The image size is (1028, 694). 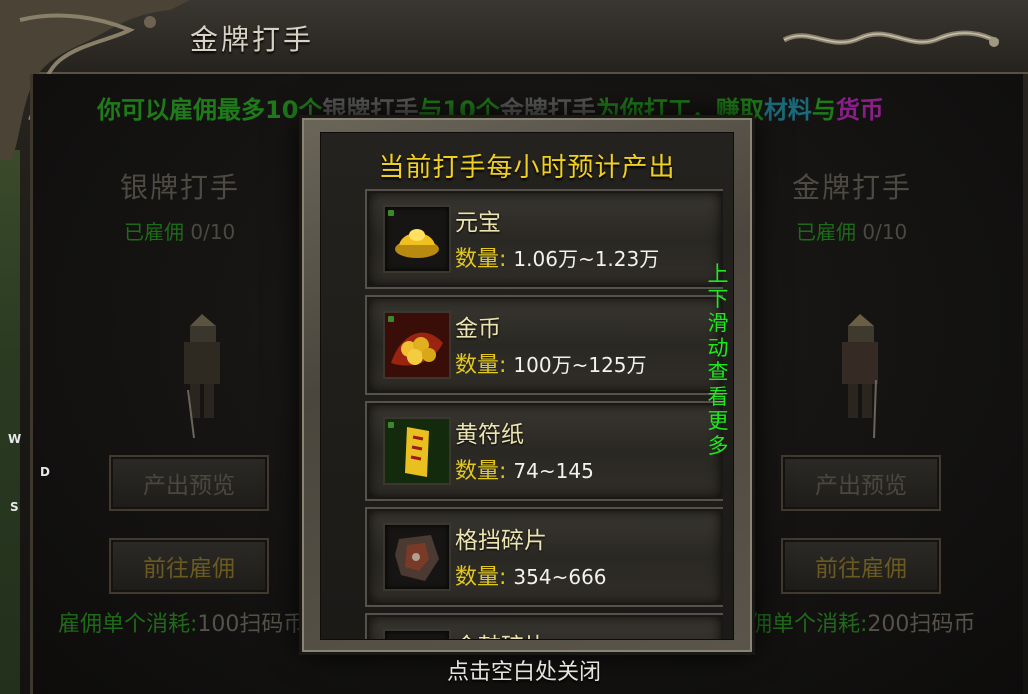 I want to click on quantity-value: 74~145, so click(x=553, y=471).